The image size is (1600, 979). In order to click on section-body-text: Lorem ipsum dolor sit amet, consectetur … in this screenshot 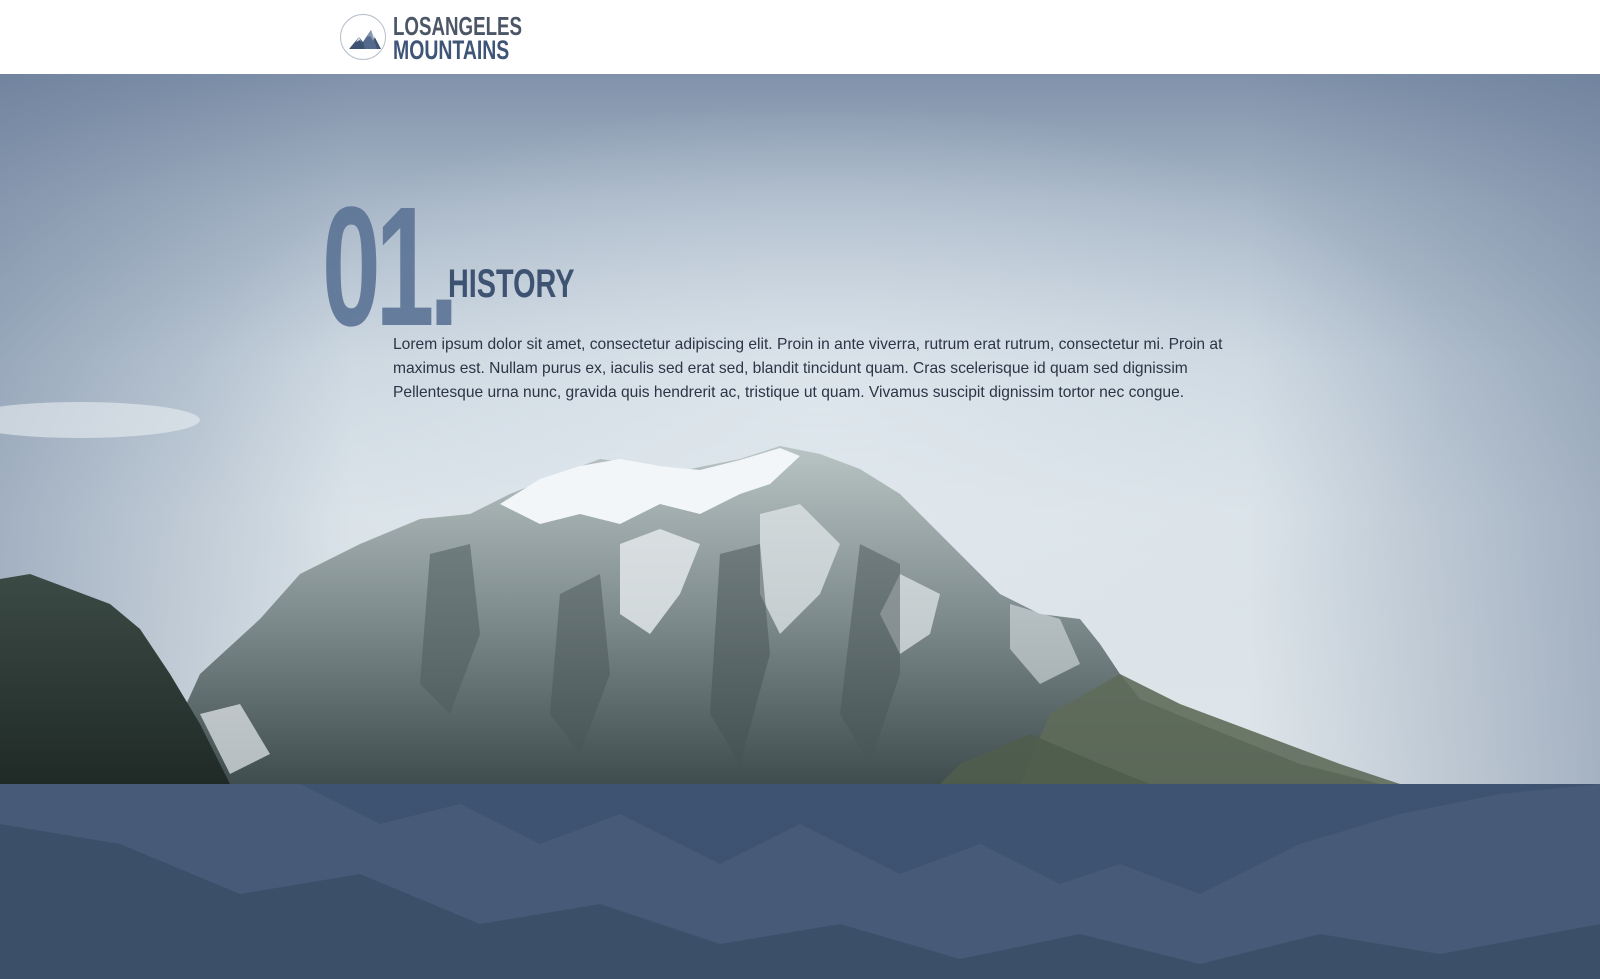, I will do `click(808, 368)`.